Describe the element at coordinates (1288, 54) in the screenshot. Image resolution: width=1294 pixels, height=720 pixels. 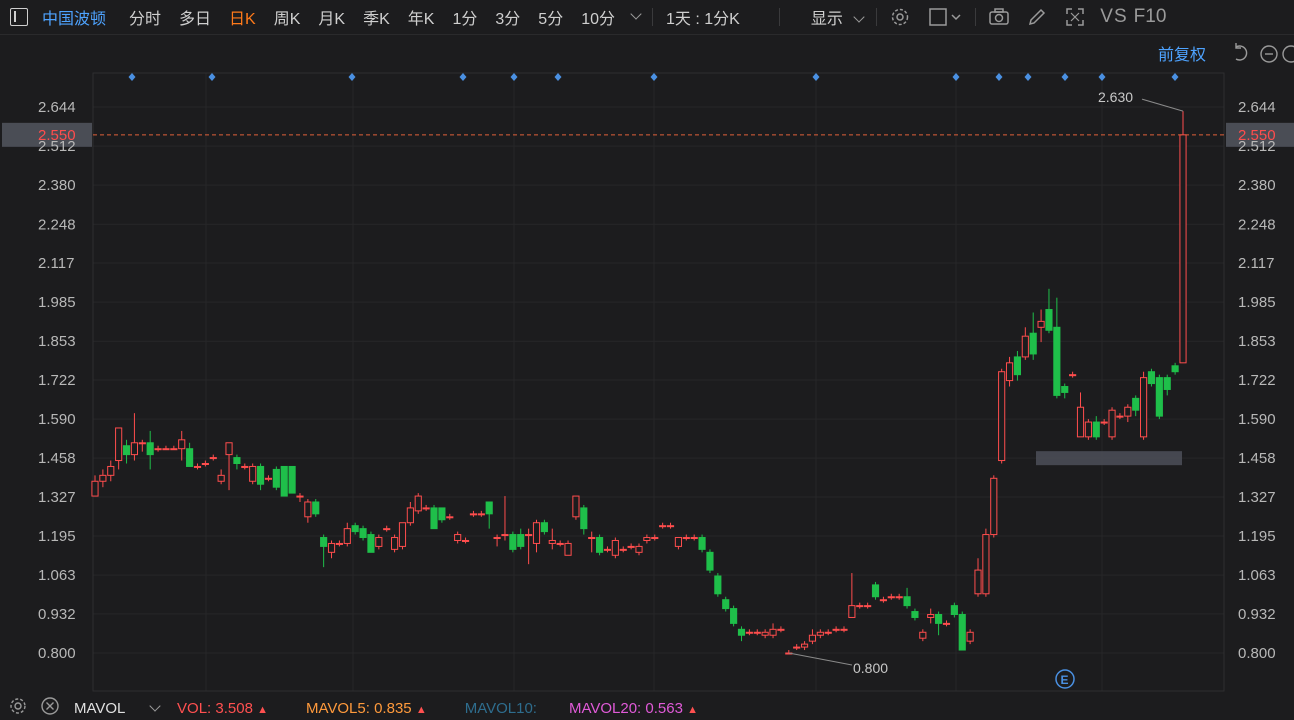
I see `zoom-in-icon` at that location.